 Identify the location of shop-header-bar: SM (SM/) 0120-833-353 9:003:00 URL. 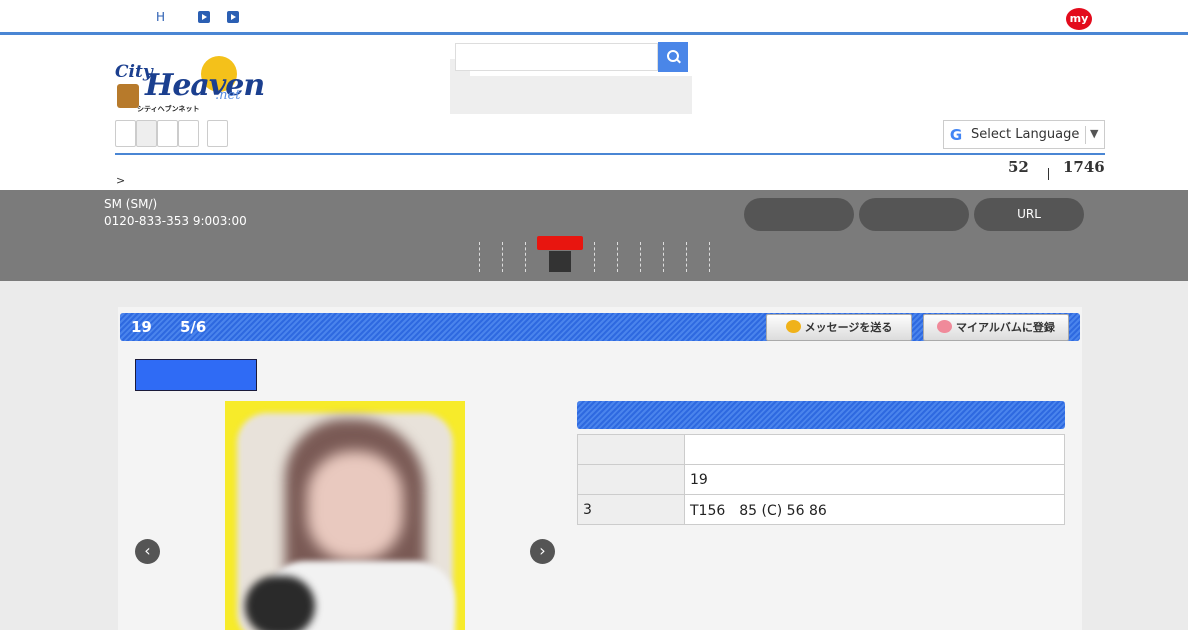
(594, 235).